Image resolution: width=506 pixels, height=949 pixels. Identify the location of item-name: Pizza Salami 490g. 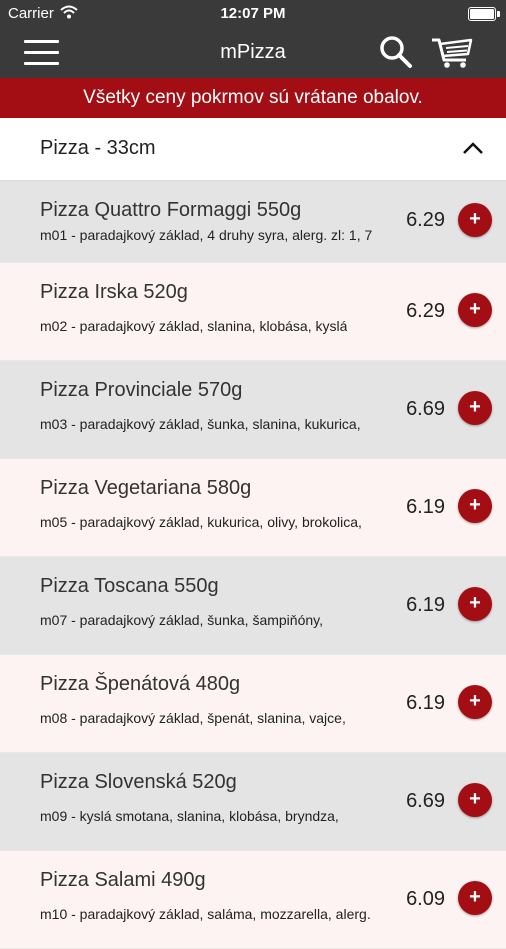
(123, 880).